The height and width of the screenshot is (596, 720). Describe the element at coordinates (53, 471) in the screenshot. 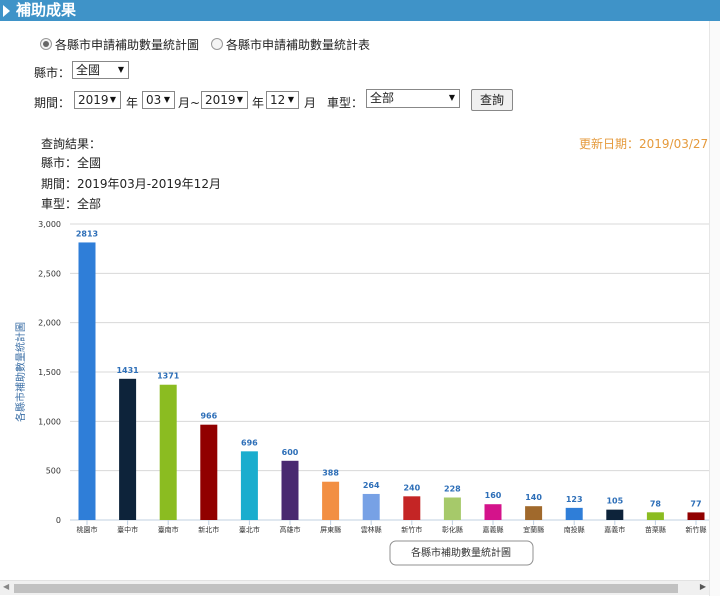

I see `y-tick-label: 500` at that location.